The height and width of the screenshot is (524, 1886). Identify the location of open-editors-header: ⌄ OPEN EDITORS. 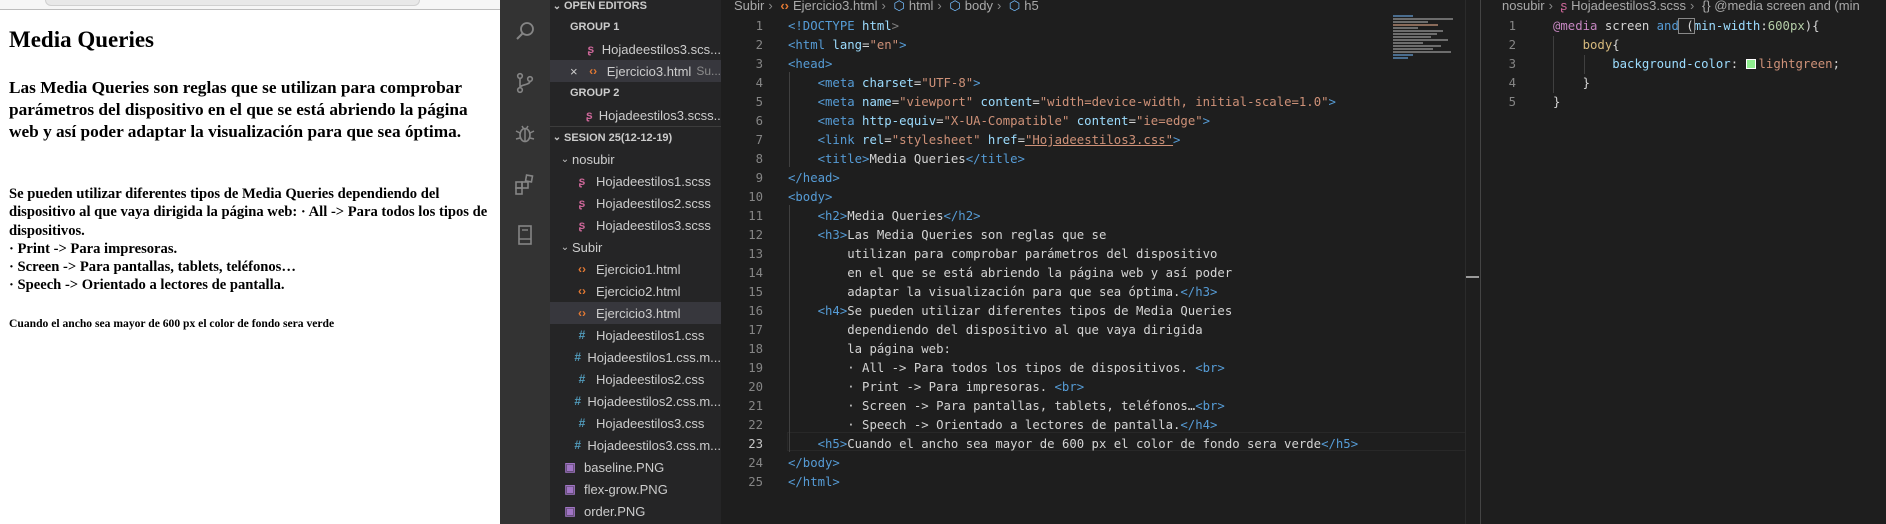
(635, 8).